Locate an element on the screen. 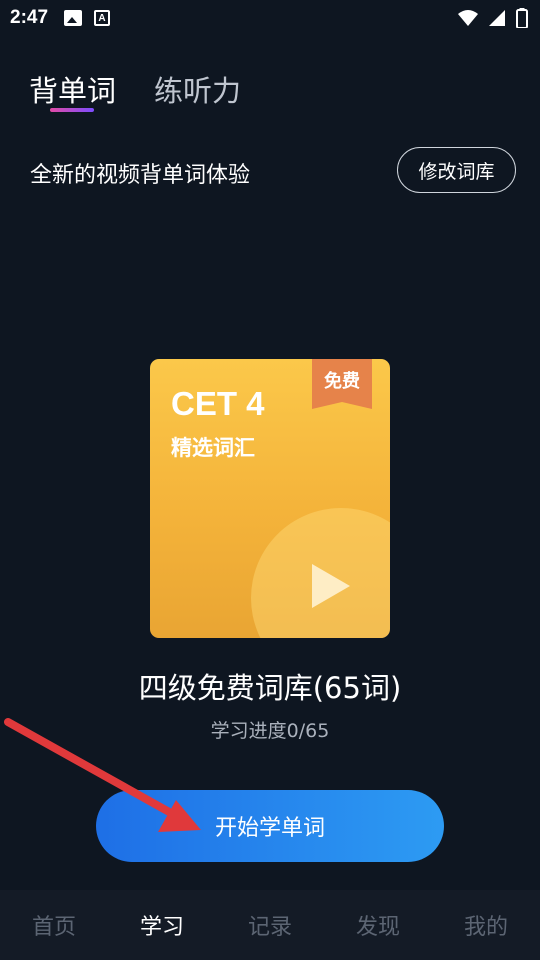 This screenshot has width=540, height=960. nav-study: 学习 is located at coordinates (162, 925).